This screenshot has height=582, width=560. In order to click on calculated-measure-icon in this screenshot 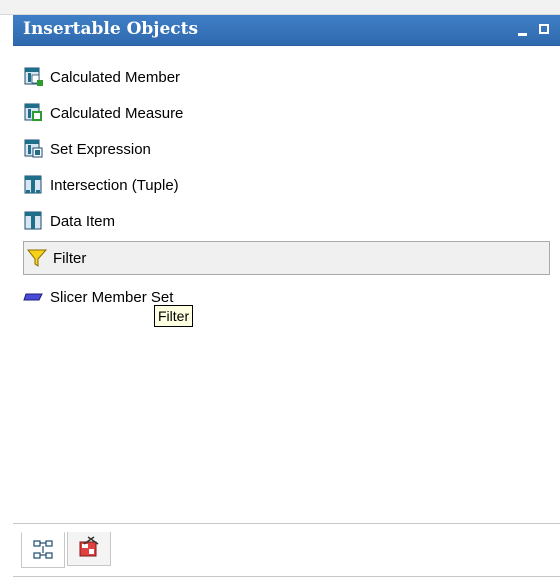, I will do `click(34, 113)`.